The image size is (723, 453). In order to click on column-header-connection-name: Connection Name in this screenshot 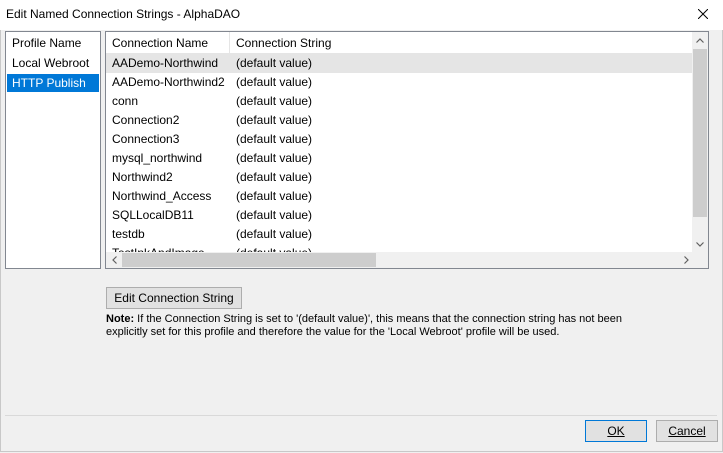, I will do `click(160, 43)`.